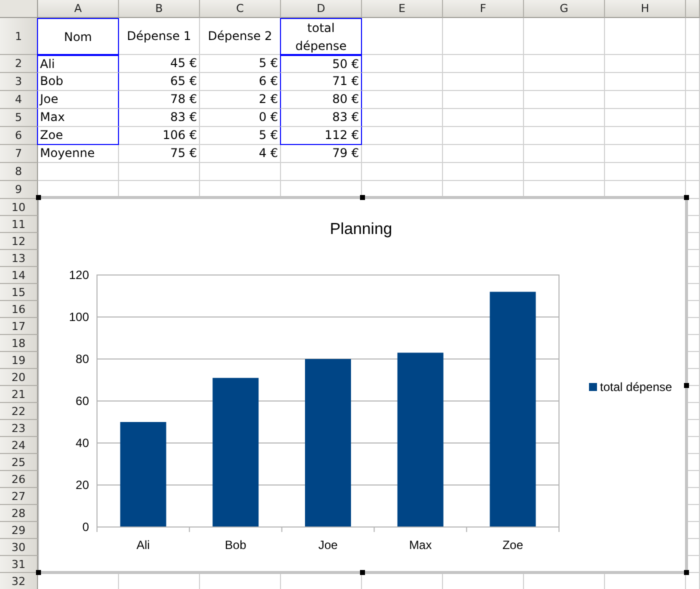  What do you see at coordinates (402, 9) in the screenshot?
I see `column-header: E` at bounding box center [402, 9].